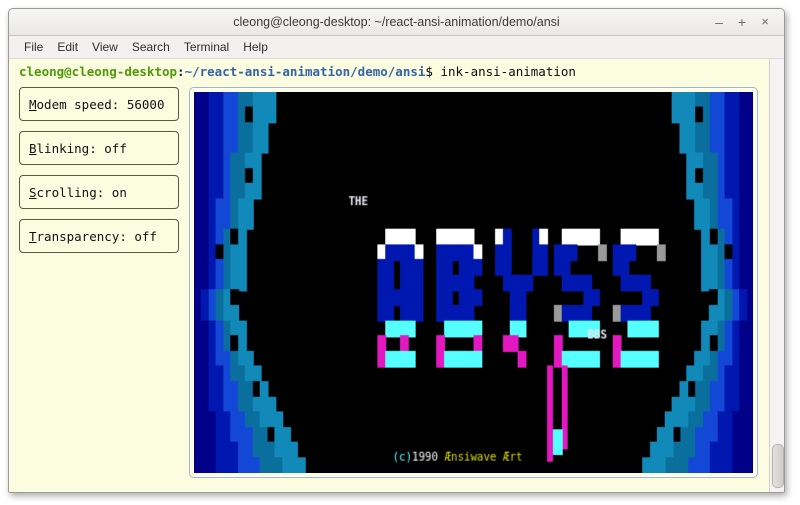 The image size is (800, 505). I want to click on option-label-transparency: ransparency: off, so click(96, 236).